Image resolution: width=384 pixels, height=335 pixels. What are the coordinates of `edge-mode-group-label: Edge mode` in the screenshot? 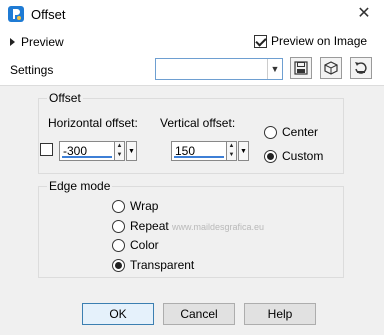 It's located at (80, 186).